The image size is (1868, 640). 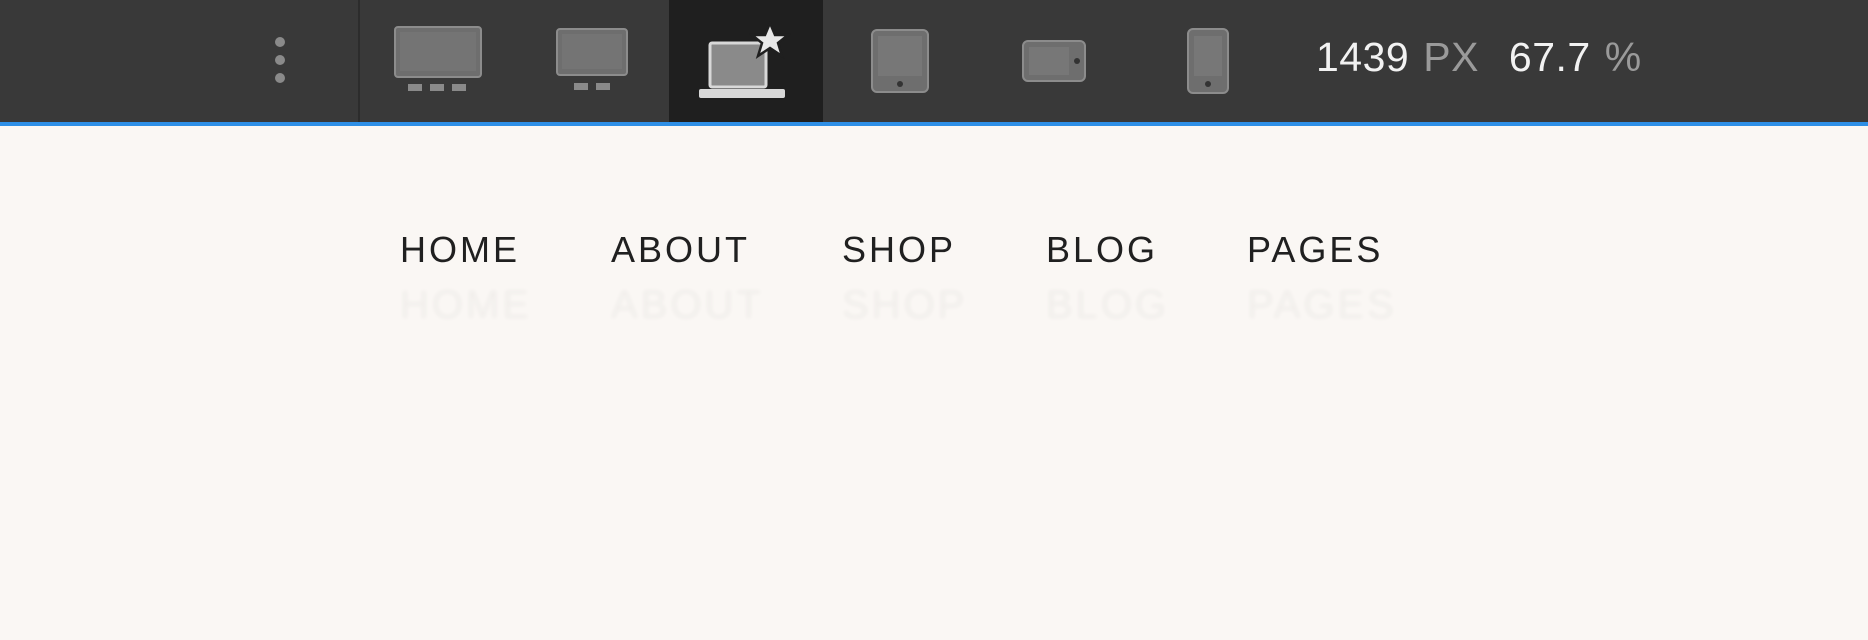 I want to click on nav-item-label: BLOG, so click(x=1102, y=249).